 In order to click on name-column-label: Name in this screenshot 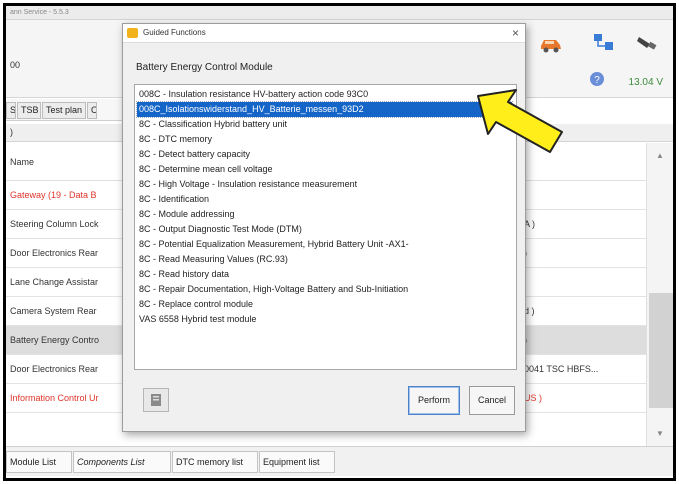, I will do `click(22, 162)`.